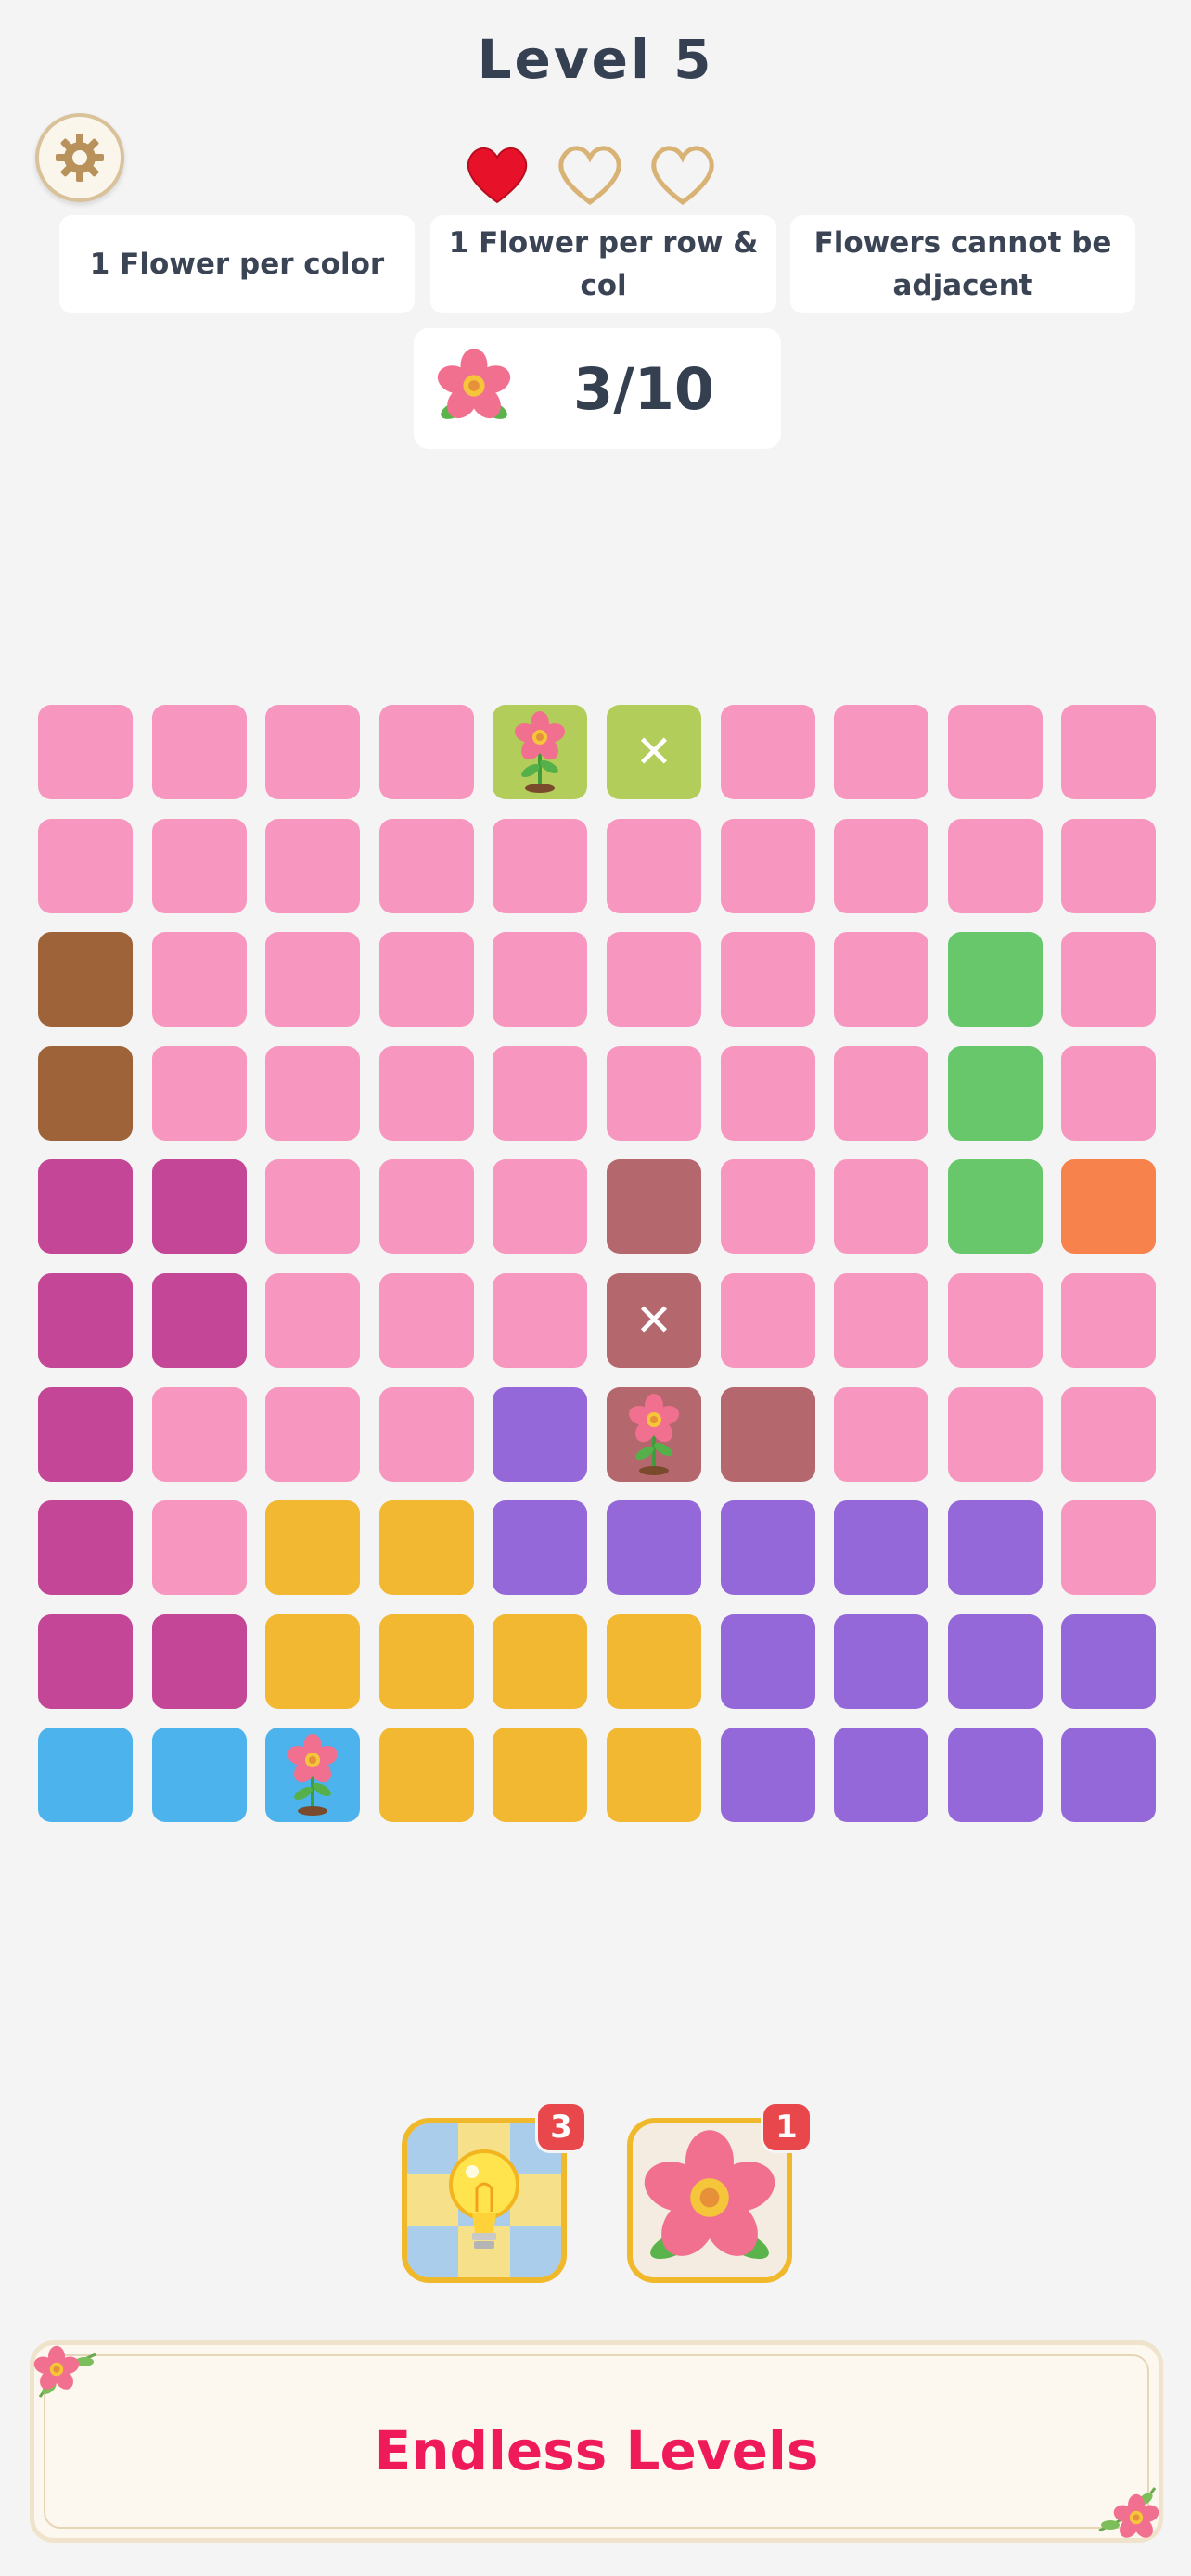  Describe the element at coordinates (79, 157) in the screenshot. I see `settings-button` at that location.